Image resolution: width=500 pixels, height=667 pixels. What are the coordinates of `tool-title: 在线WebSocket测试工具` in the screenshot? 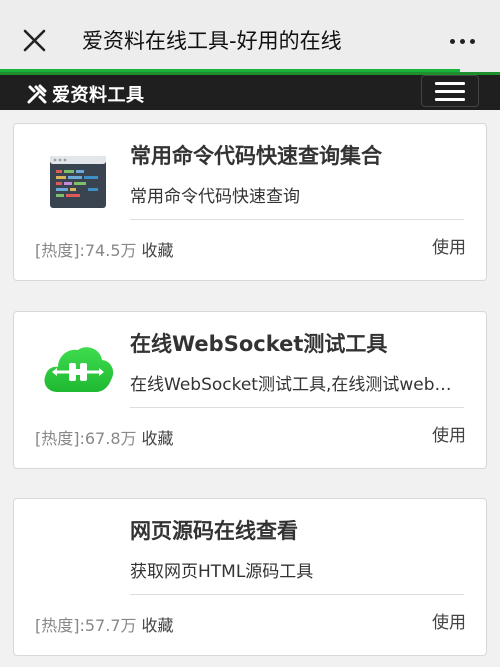 It's located at (300, 343).